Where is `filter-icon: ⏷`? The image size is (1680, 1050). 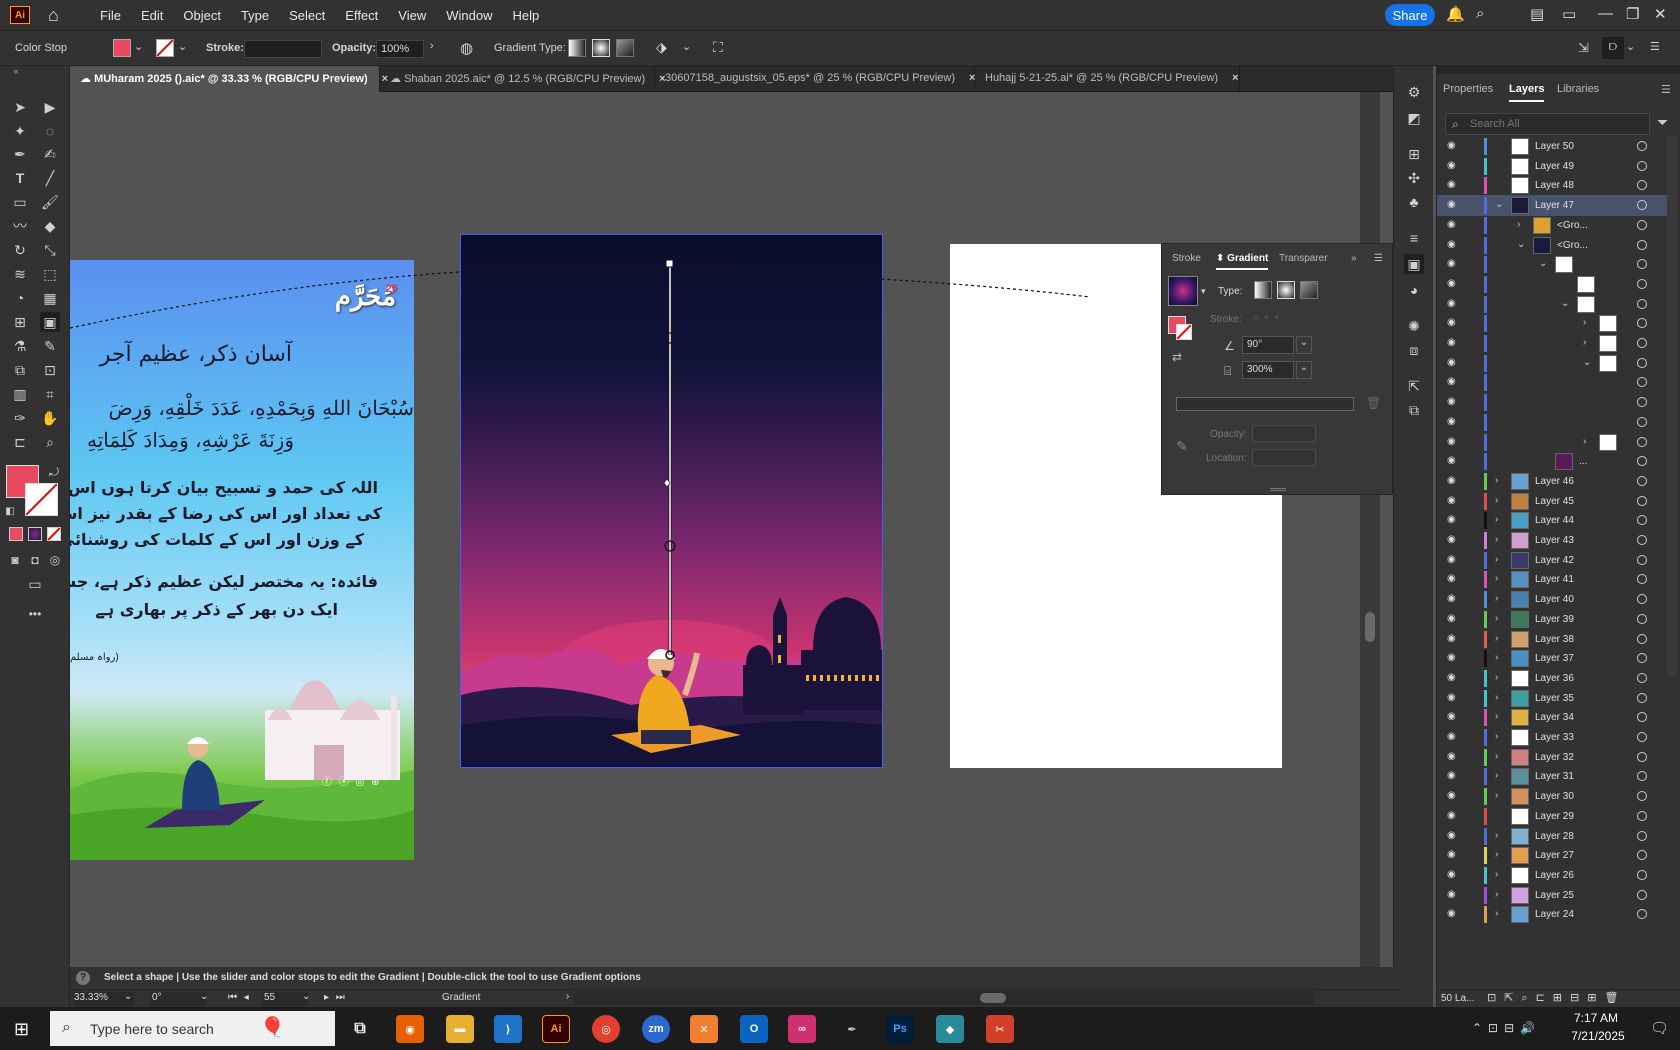
filter-icon: ⏷ is located at coordinates (1662, 122).